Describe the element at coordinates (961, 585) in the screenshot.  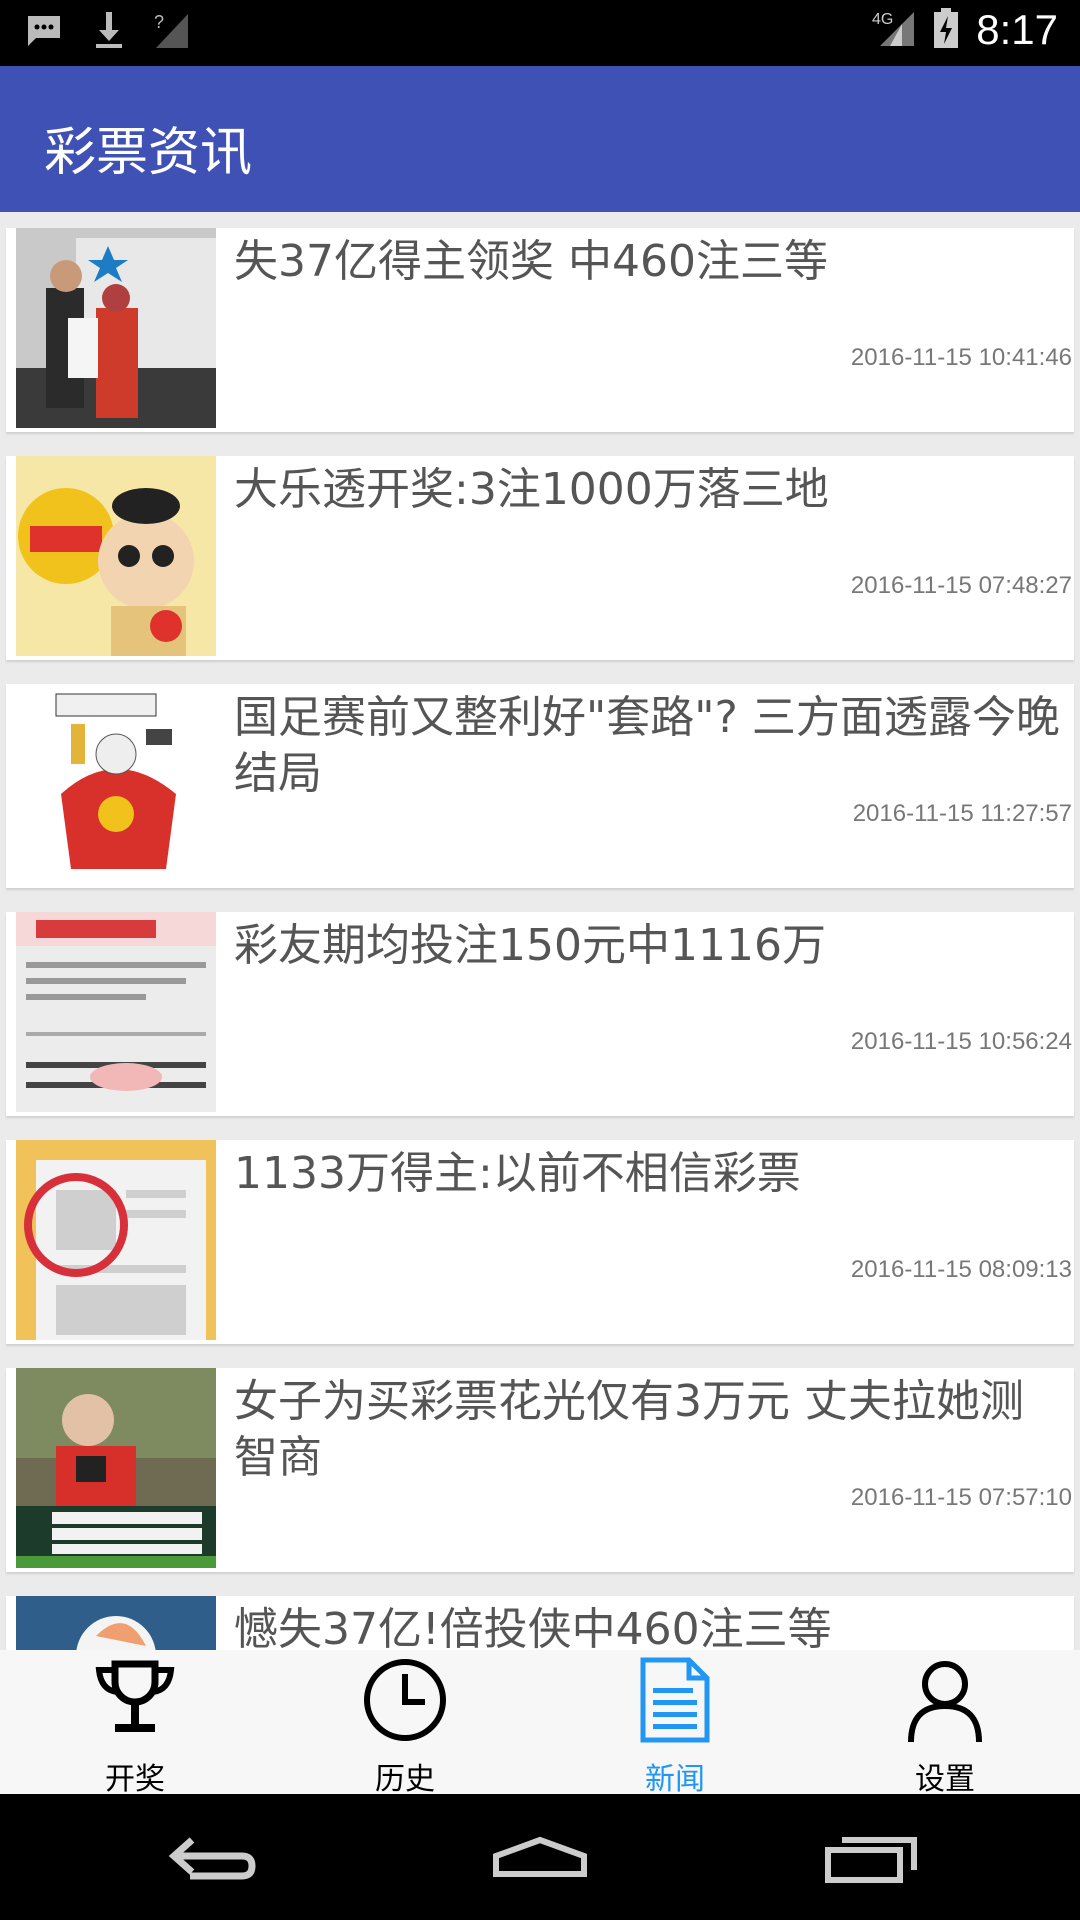
I see `news-time: 2016-11-15 07:48:27` at that location.